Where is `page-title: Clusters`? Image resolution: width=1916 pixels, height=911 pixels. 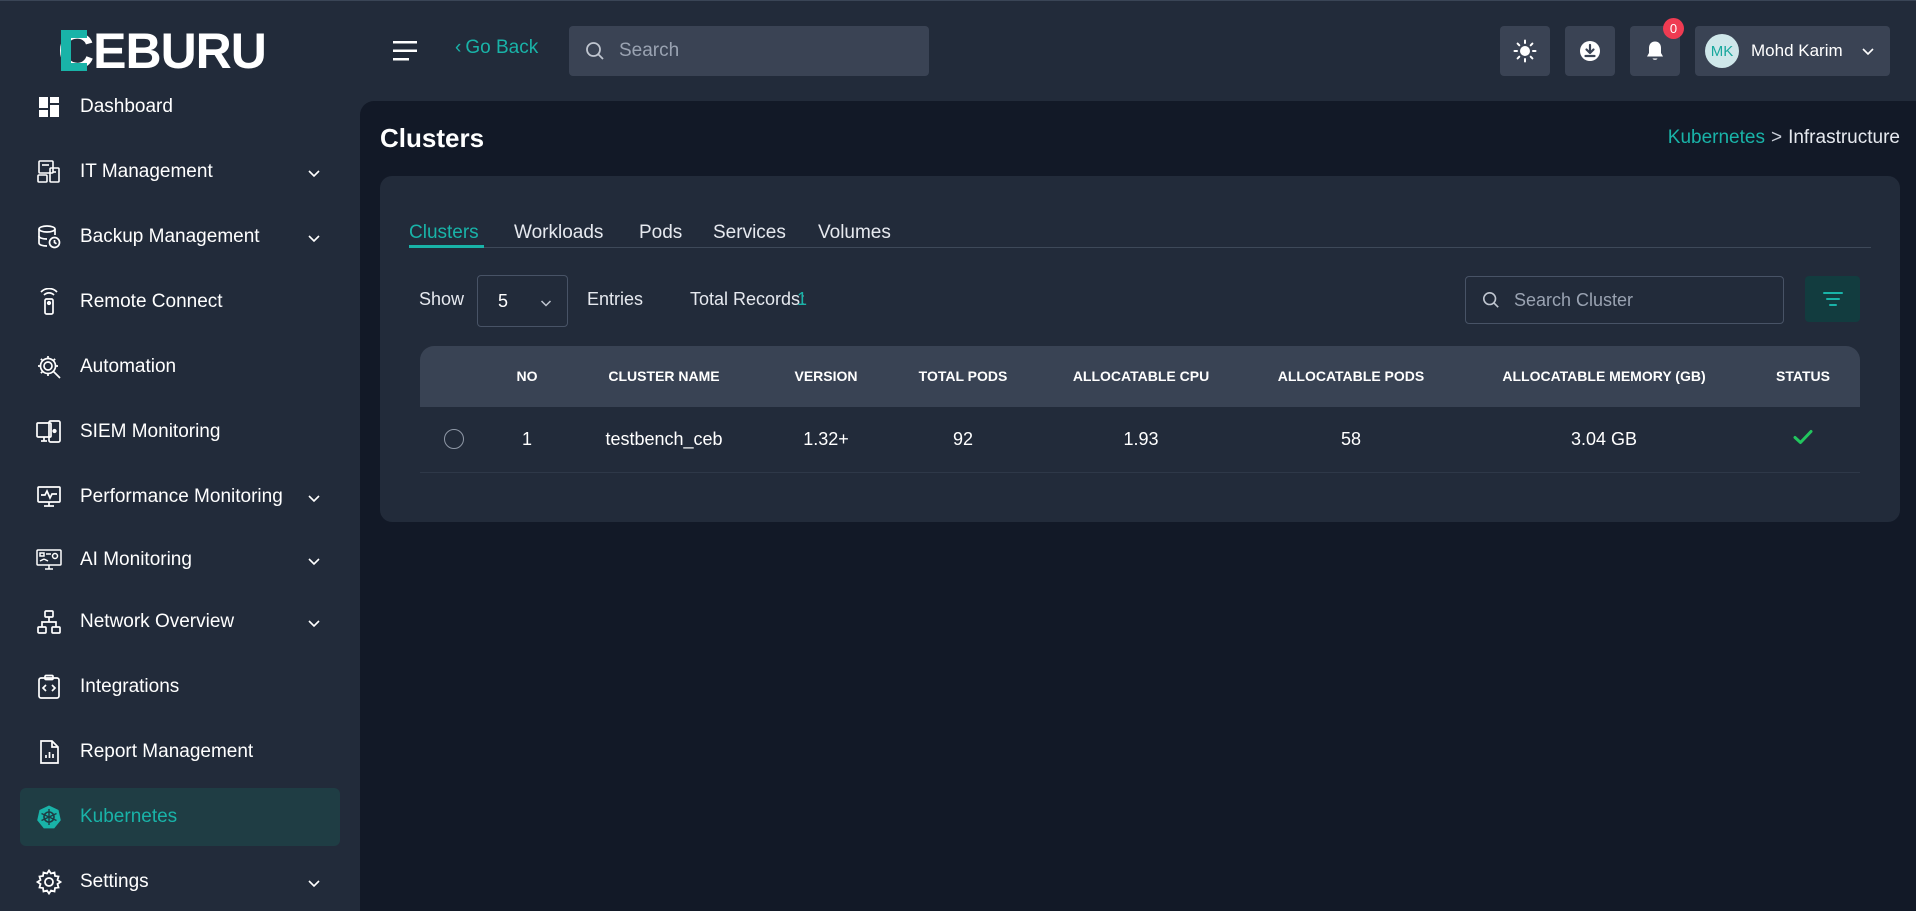
page-title: Clusters is located at coordinates (432, 138).